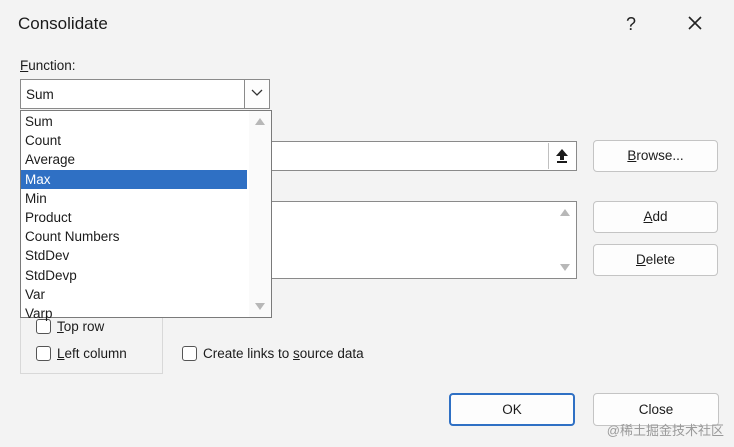 This screenshot has width=734, height=447. What do you see at coordinates (63, 23) in the screenshot?
I see `dialog-title: Consolidate` at bounding box center [63, 23].